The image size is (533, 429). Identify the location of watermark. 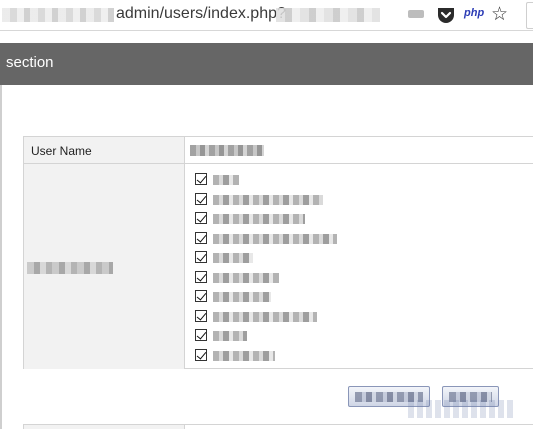
(461, 409).